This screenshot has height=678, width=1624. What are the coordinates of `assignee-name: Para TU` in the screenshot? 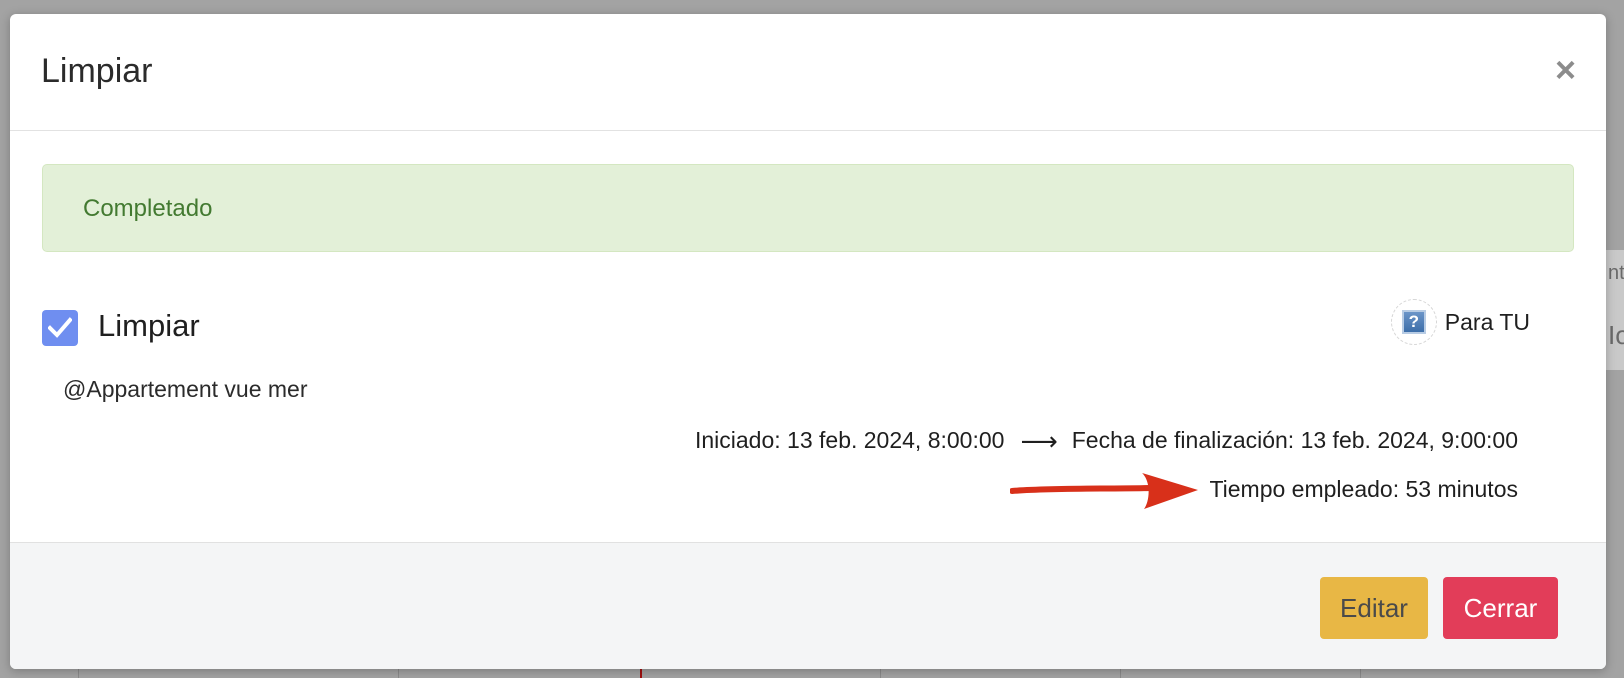 It's located at (1487, 321).